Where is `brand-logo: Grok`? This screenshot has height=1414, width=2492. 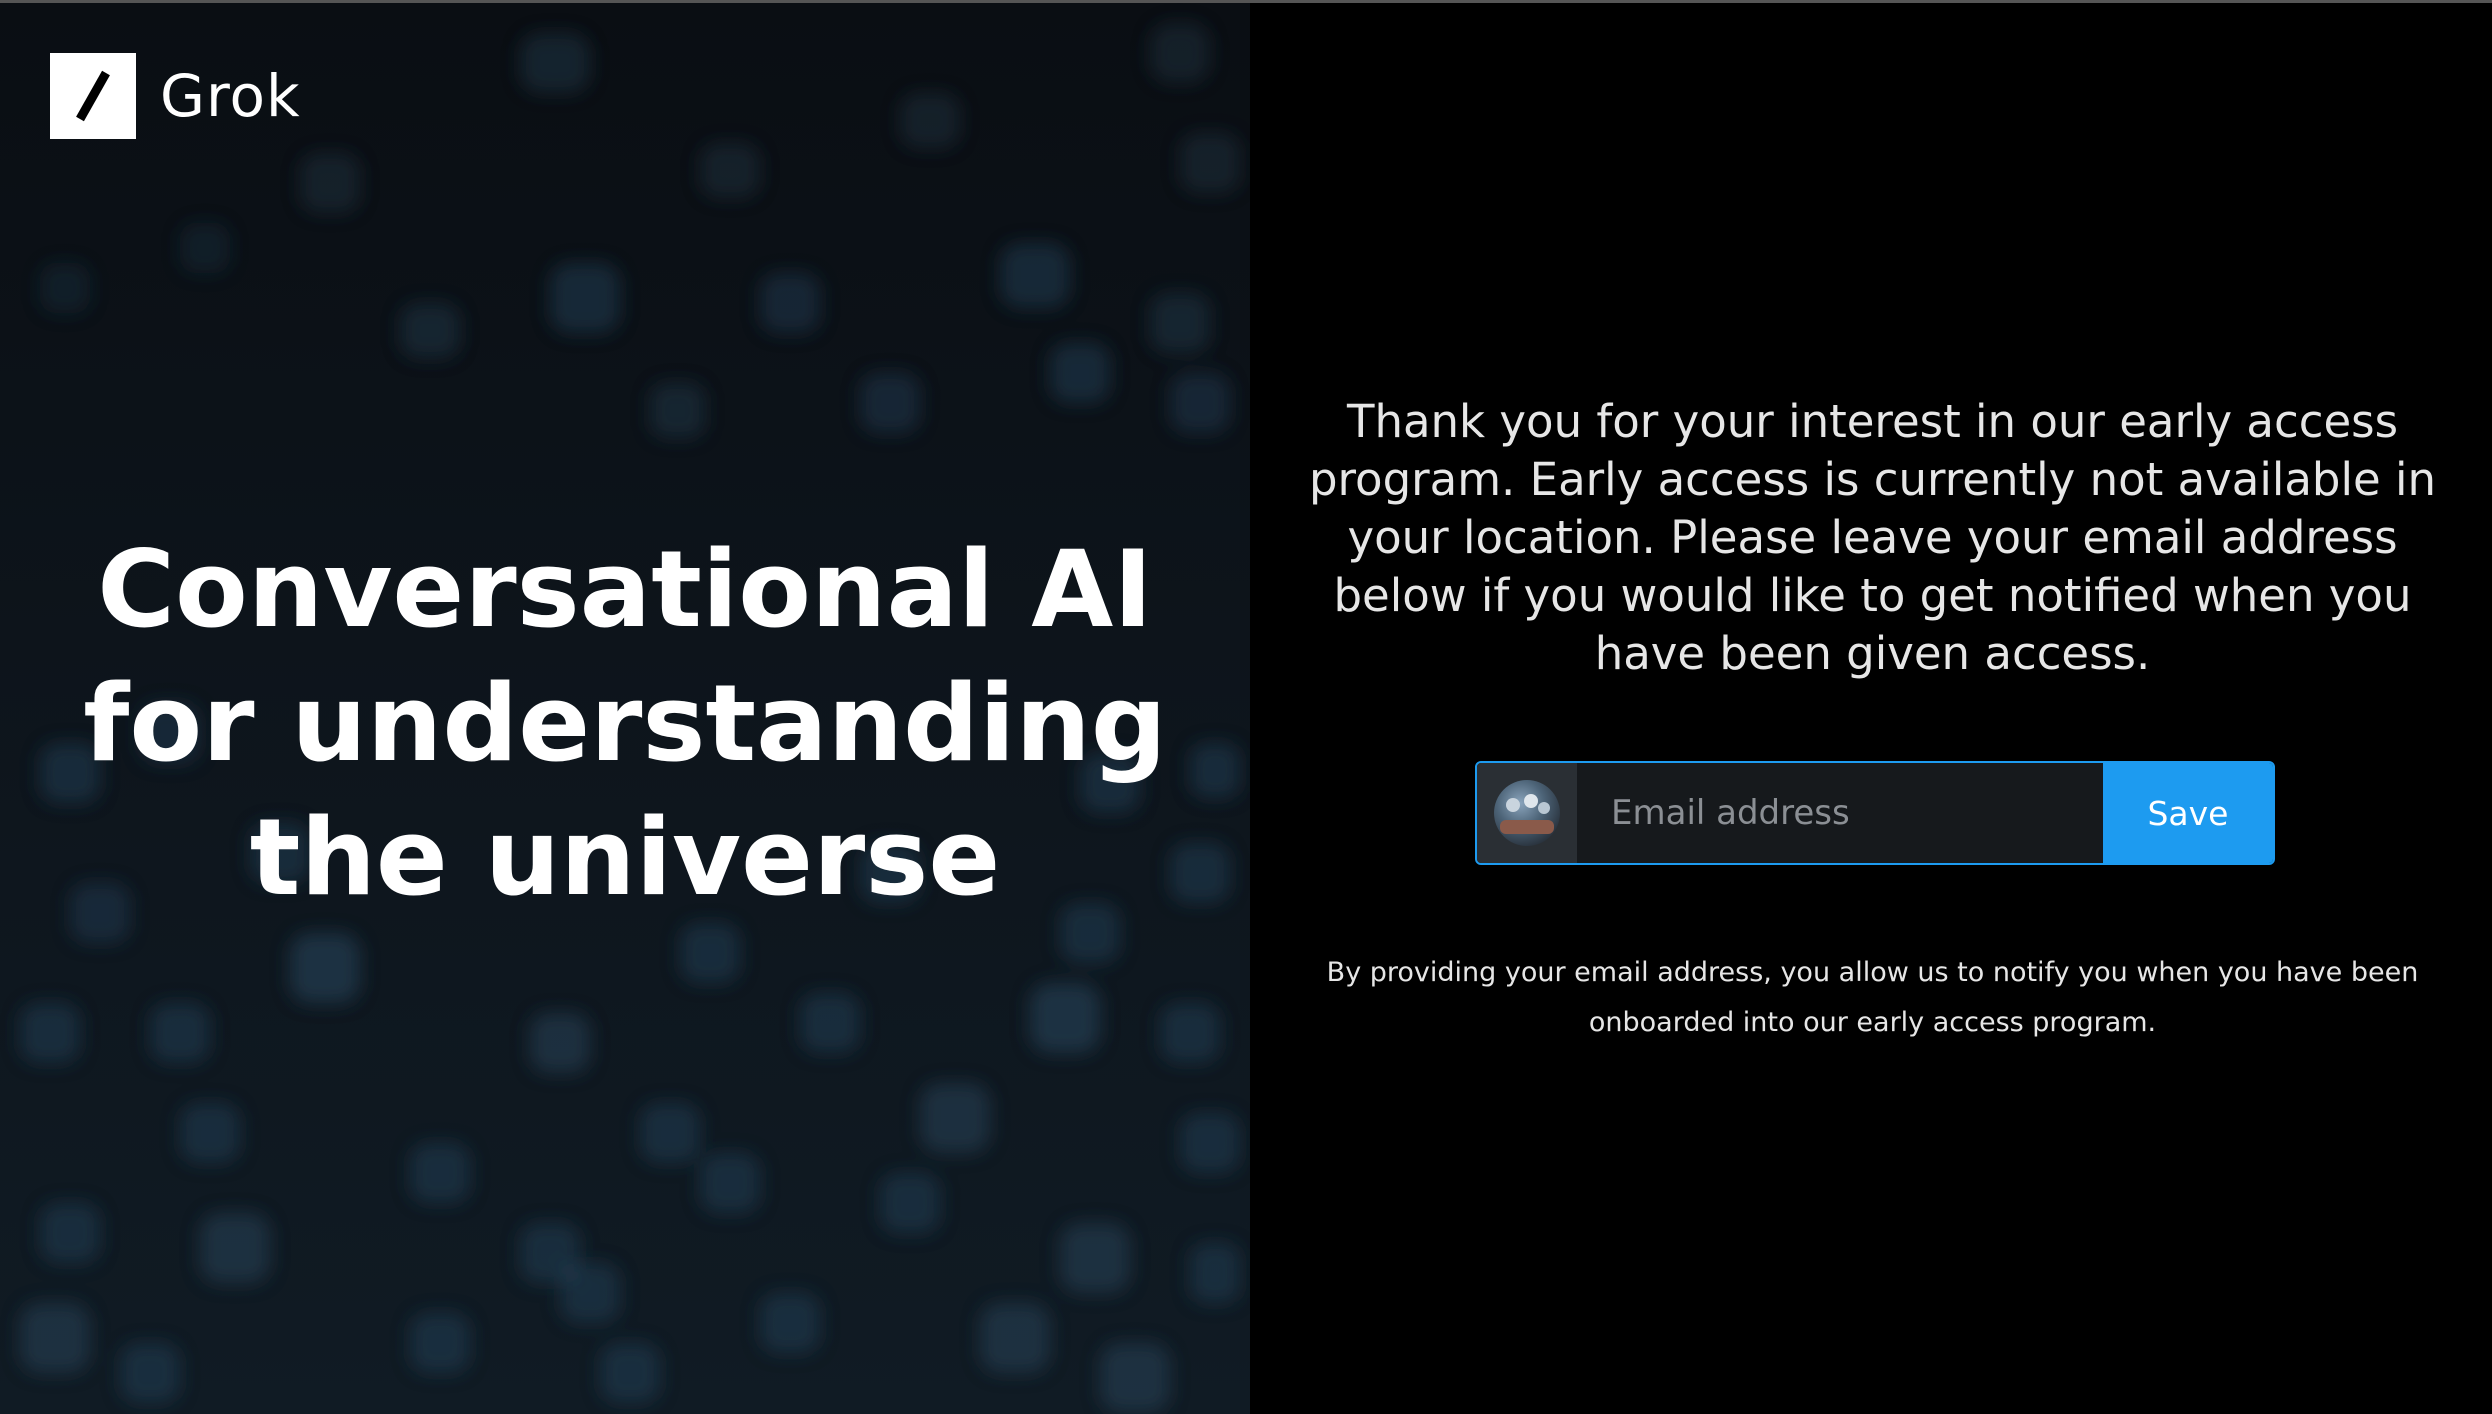 brand-logo: Grok is located at coordinates (175, 96).